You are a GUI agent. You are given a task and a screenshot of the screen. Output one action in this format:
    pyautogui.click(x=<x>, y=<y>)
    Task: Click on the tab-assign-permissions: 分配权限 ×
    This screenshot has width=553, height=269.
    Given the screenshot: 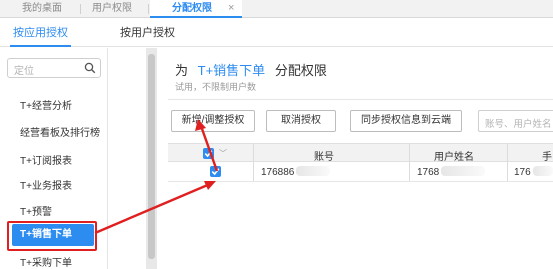 What is the action you would take?
    pyautogui.click(x=196, y=9)
    